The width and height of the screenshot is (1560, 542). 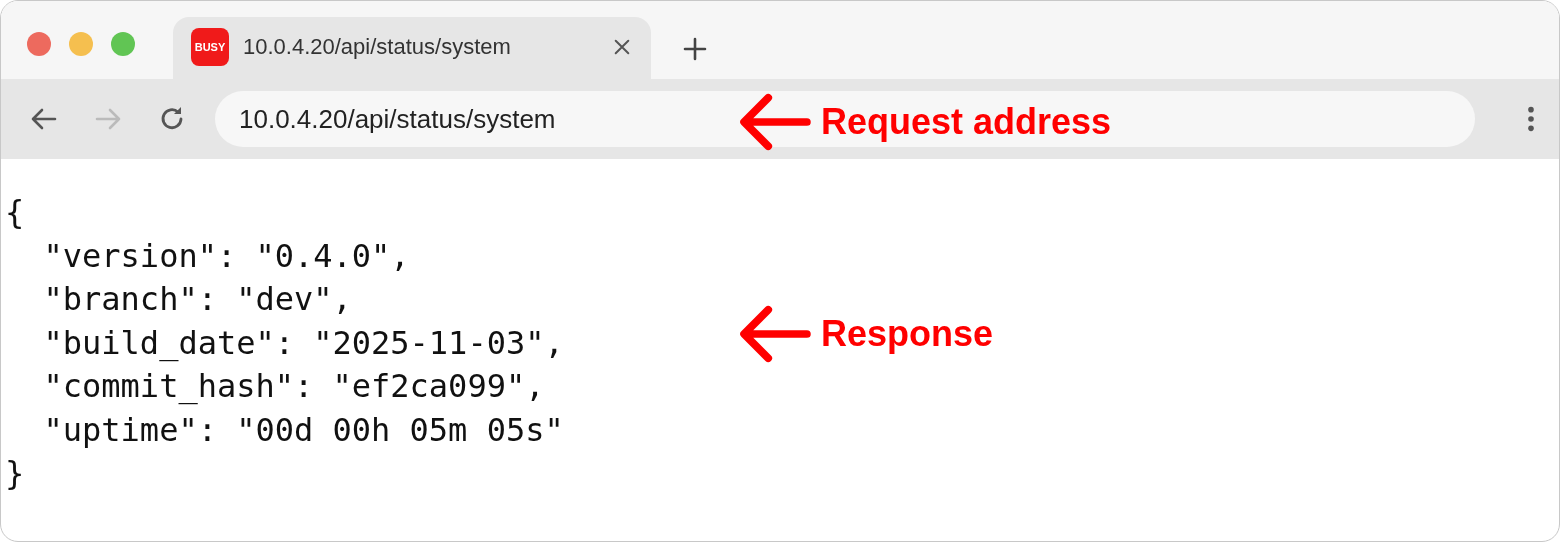 I want to click on json-line: "branch": "dev",, so click(x=197, y=299).